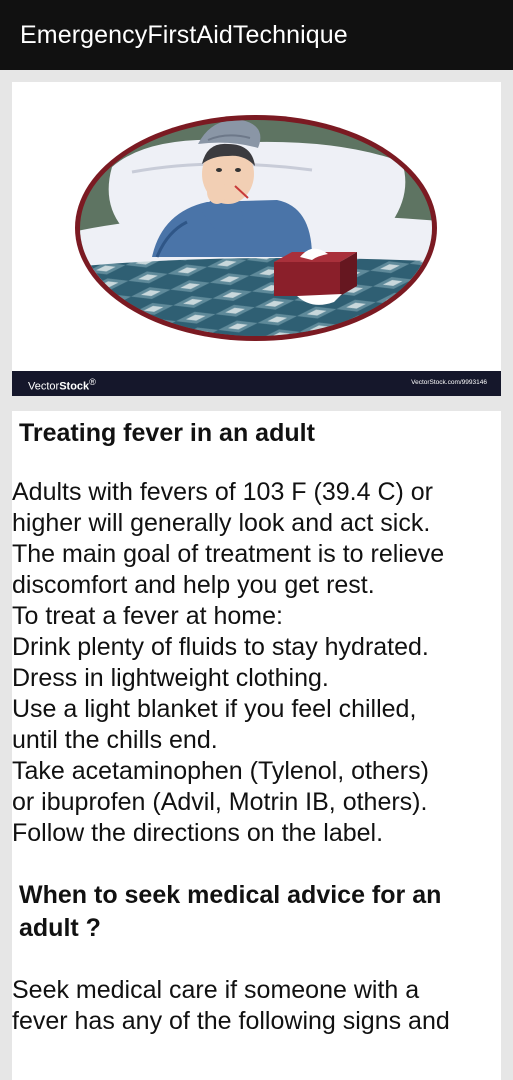  What do you see at coordinates (170, 678) in the screenshot?
I see `home-care-line: Dress in lightweight clothing.` at bounding box center [170, 678].